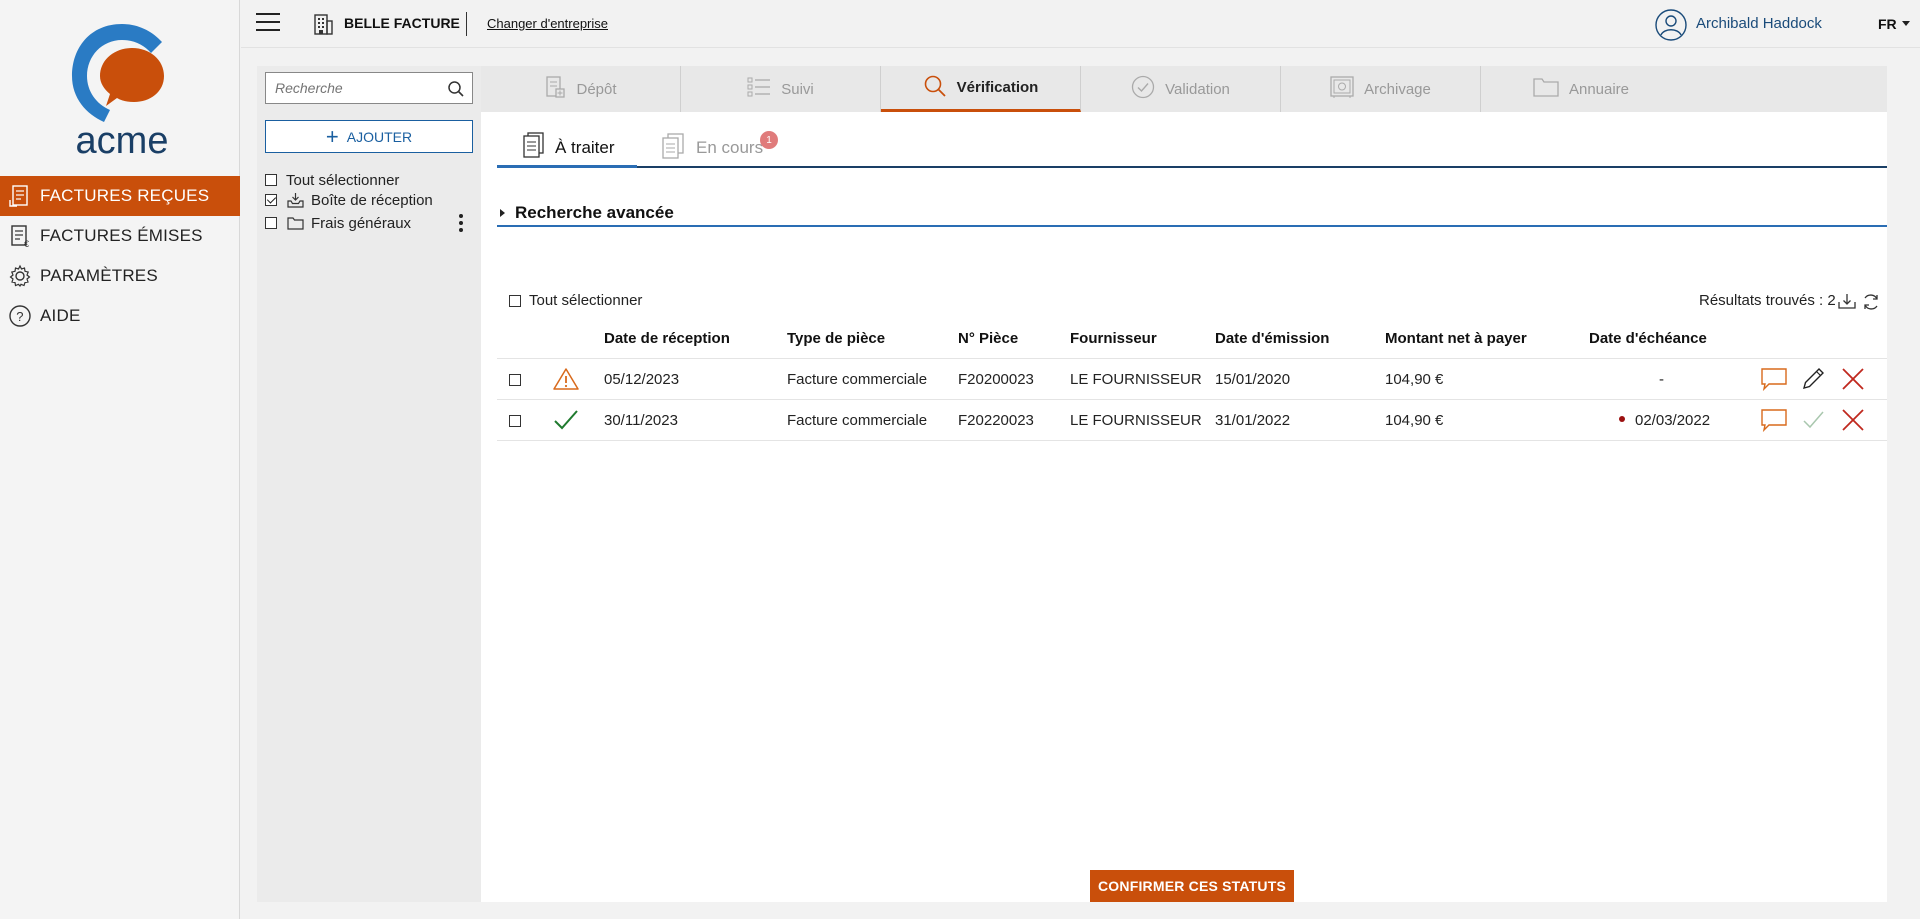 The image size is (1920, 919). I want to click on user-name: Archibald Haddock, so click(1759, 23).